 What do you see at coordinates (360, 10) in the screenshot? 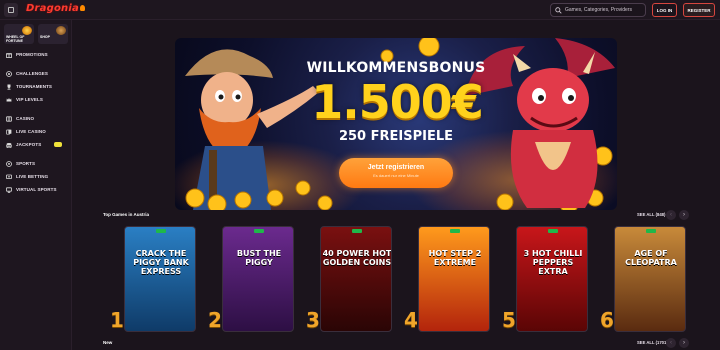
I see `top-bar: Dragonia LOG IN REGISTER` at bounding box center [360, 10].